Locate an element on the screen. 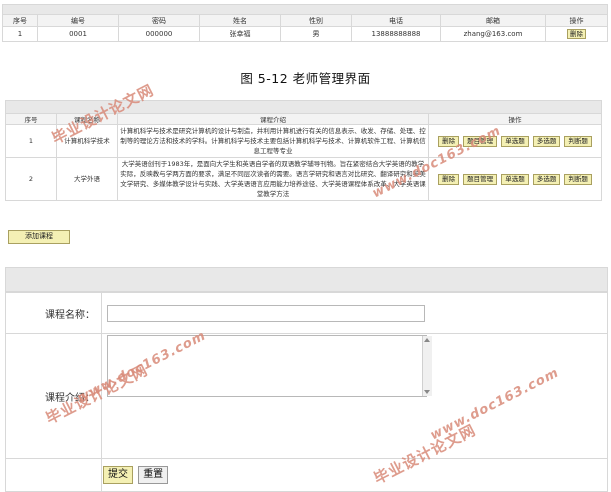 The height and width of the screenshot is (492, 611). buttons-label-cell is located at coordinates (53, 475).